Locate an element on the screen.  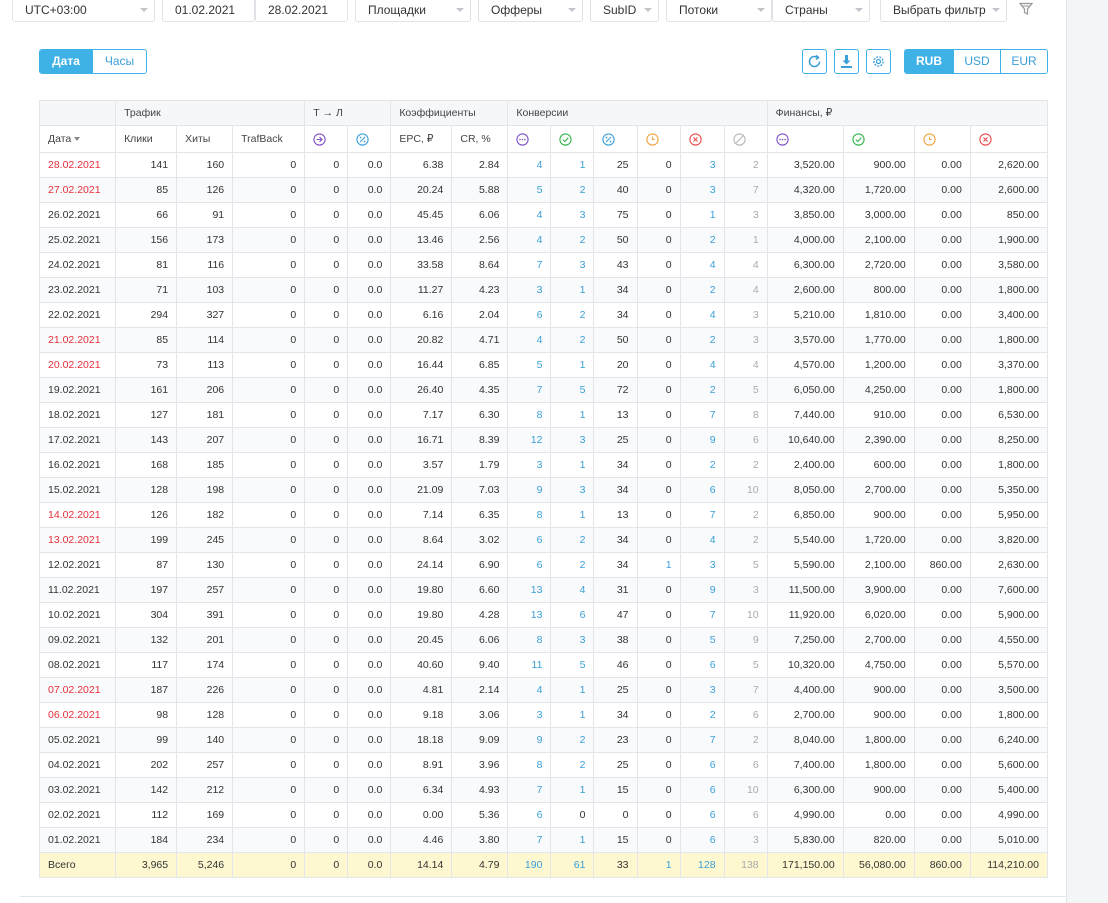
conv-approved-header is located at coordinates (572, 139).